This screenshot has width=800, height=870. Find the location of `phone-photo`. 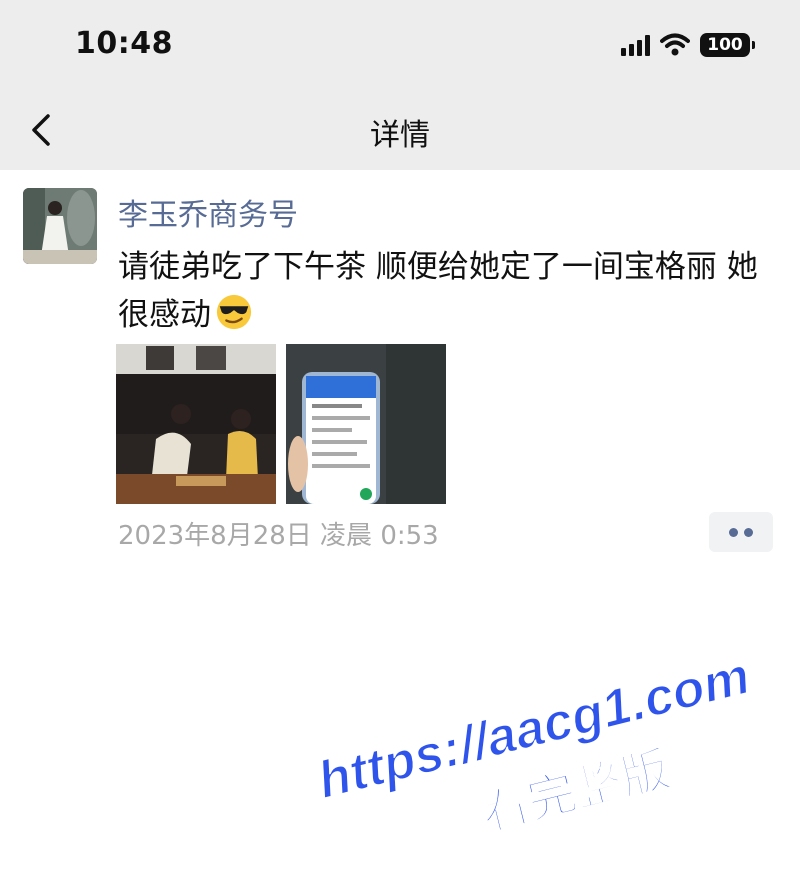

phone-photo is located at coordinates (366, 424).